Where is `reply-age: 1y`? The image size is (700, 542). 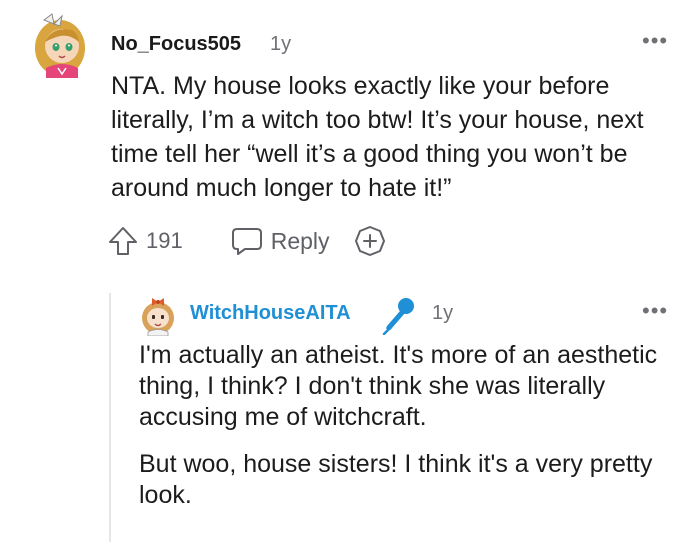 reply-age: 1y is located at coordinates (443, 313).